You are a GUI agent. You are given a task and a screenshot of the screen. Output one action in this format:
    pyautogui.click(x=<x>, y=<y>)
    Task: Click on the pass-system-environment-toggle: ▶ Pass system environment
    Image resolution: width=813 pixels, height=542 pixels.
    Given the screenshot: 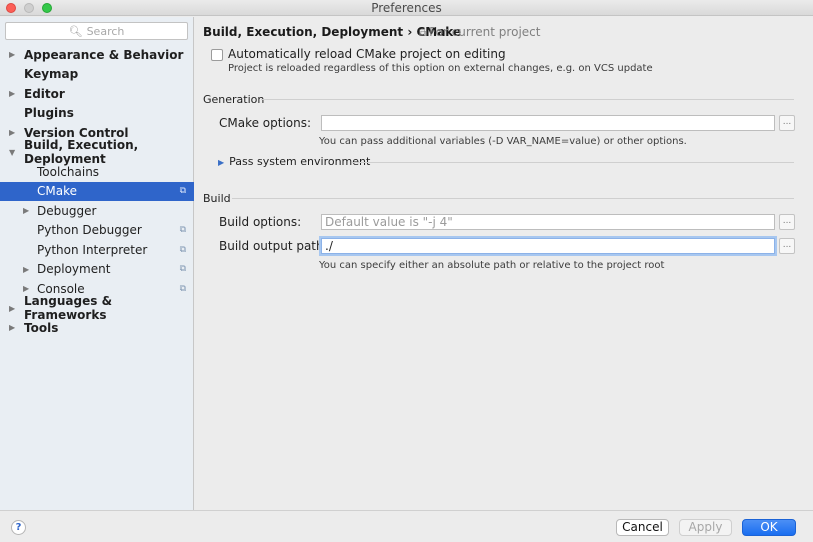 What is the action you would take?
    pyautogui.click(x=294, y=161)
    